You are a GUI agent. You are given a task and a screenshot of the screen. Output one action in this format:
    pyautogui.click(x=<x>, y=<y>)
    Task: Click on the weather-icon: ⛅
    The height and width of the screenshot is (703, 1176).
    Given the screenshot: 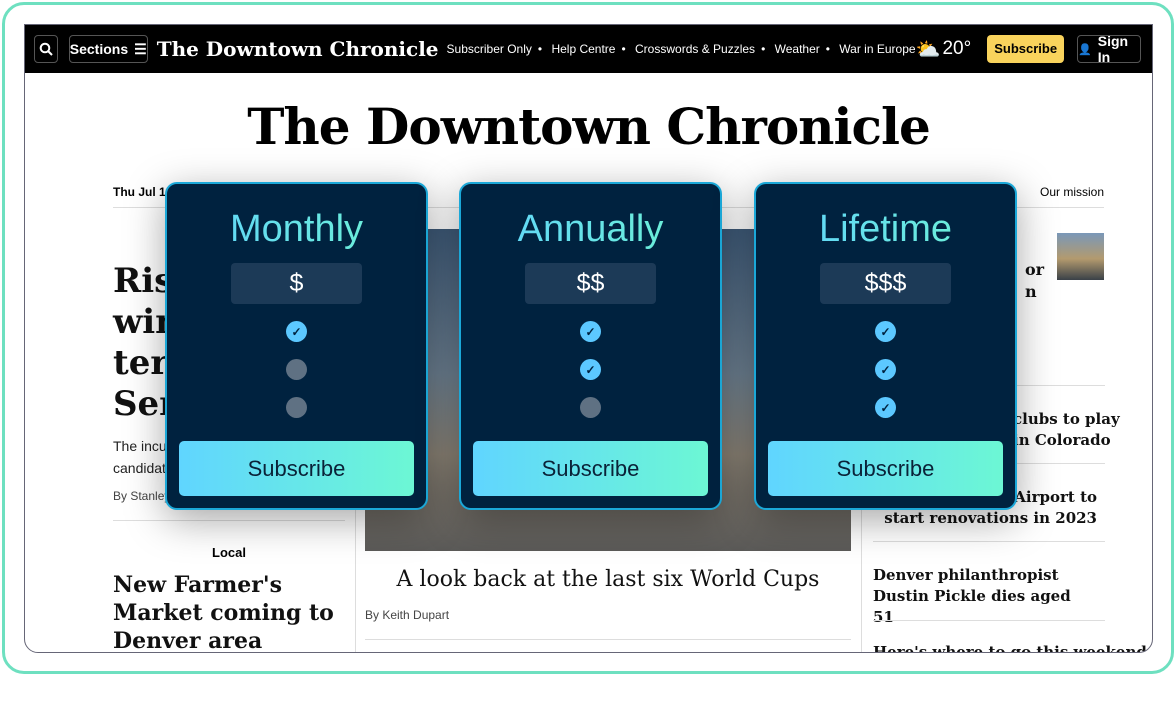 What is the action you would take?
    pyautogui.click(x=928, y=49)
    